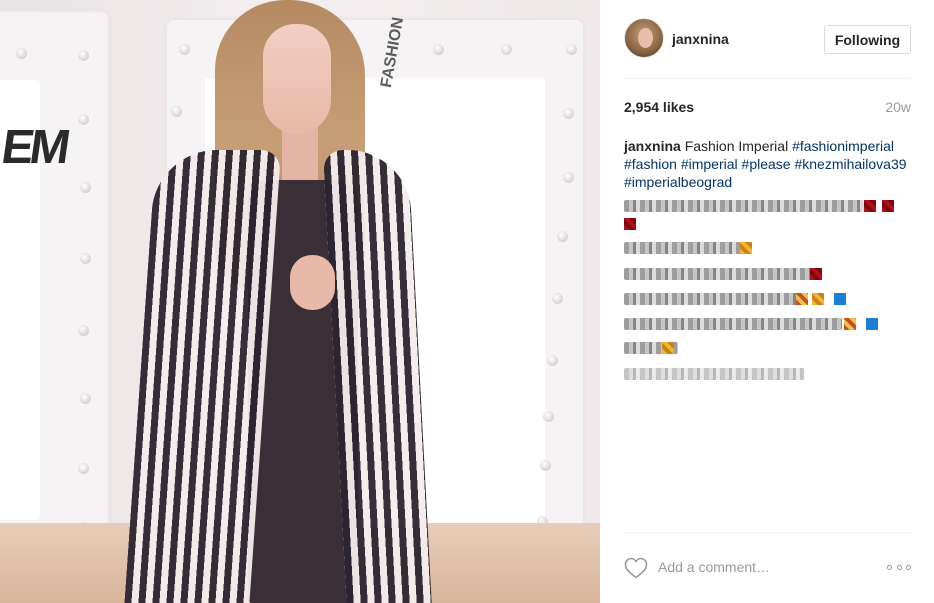 The width and height of the screenshot is (934, 603). I want to click on mirror-frame-left, so click(55, 290).